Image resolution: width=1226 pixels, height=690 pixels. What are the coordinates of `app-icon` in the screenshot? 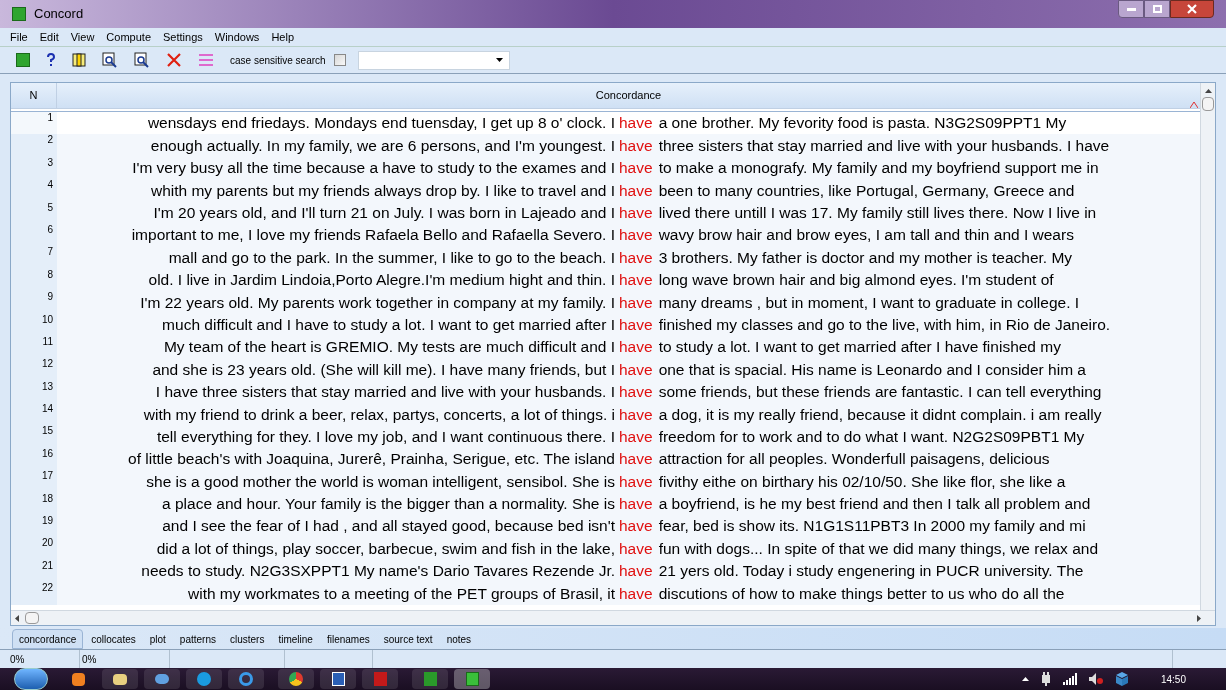 It's located at (472, 679).